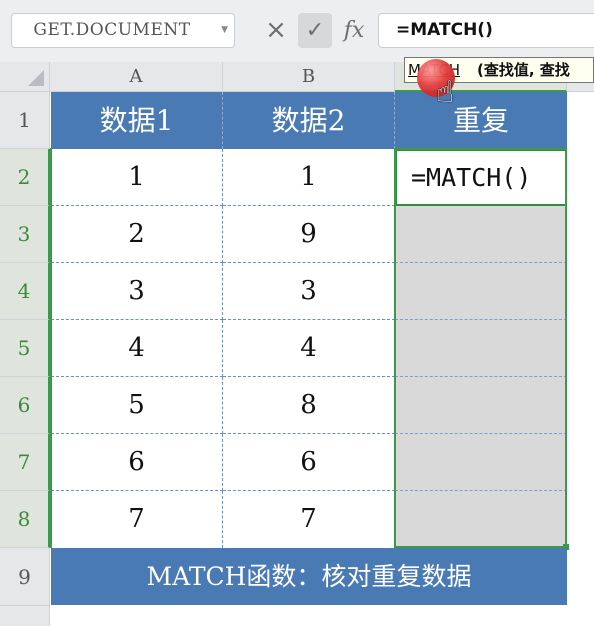 The width and height of the screenshot is (594, 626). I want to click on cell-b7: 6, so click(309, 462).